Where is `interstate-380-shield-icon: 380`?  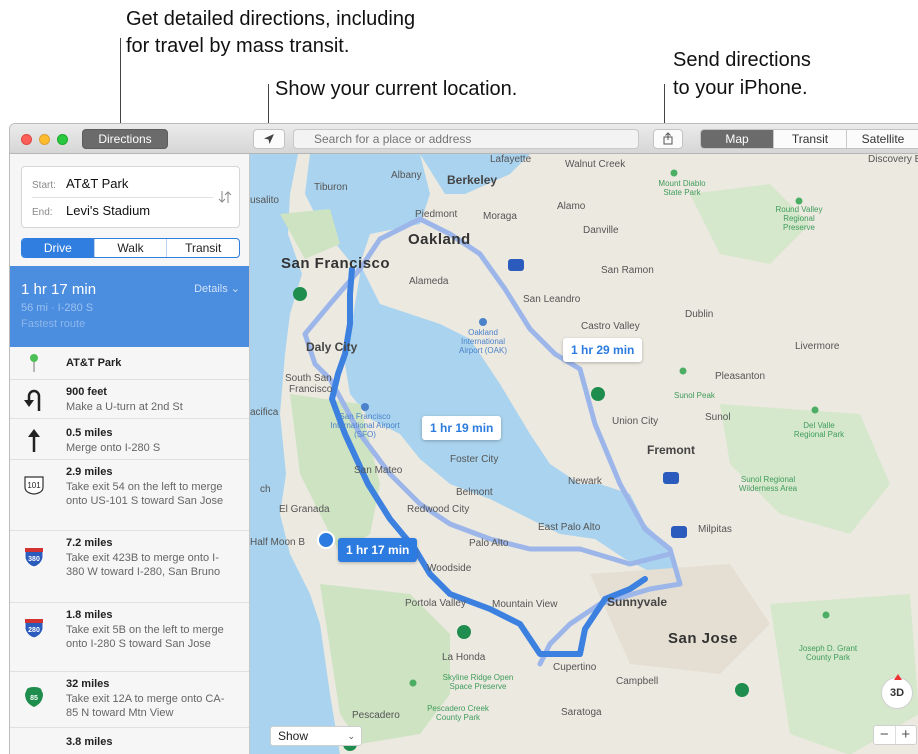 interstate-380-shield-icon: 380 is located at coordinates (34, 557).